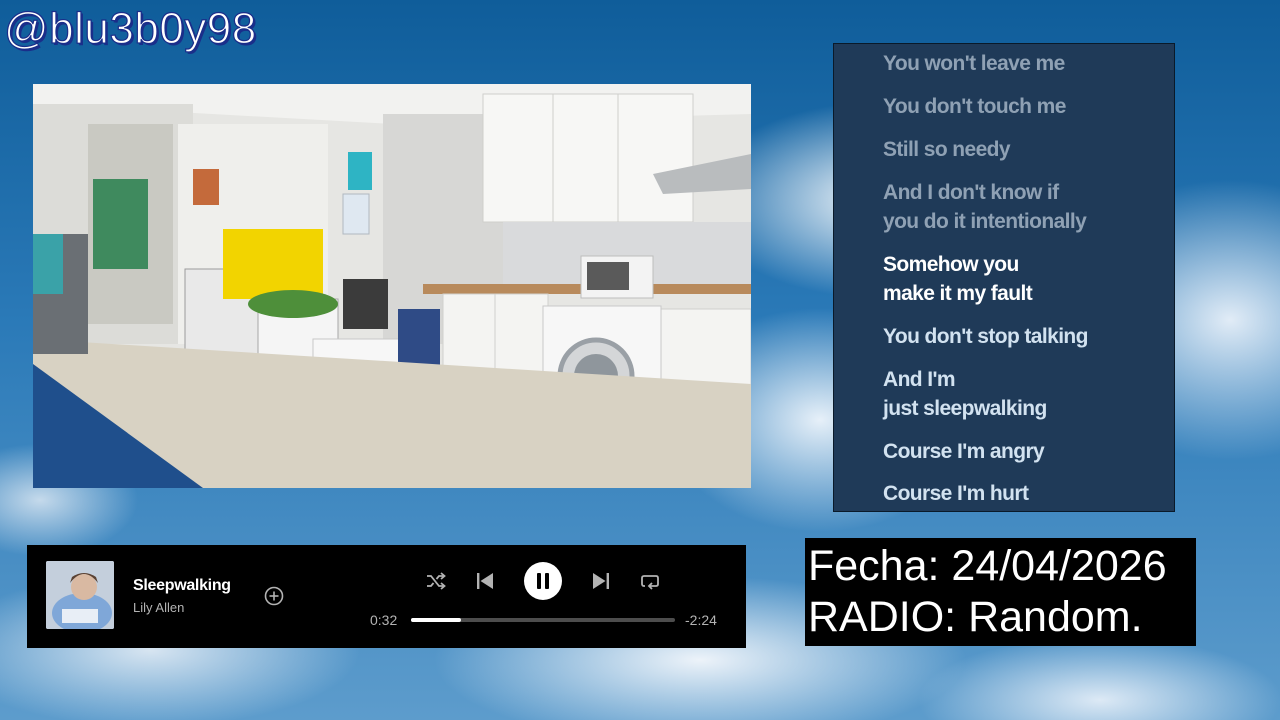 The height and width of the screenshot is (720, 1280). Describe the element at coordinates (958, 279) in the screenshot. I see `lyric-line-active: Somehow you make it my fault` at that location.